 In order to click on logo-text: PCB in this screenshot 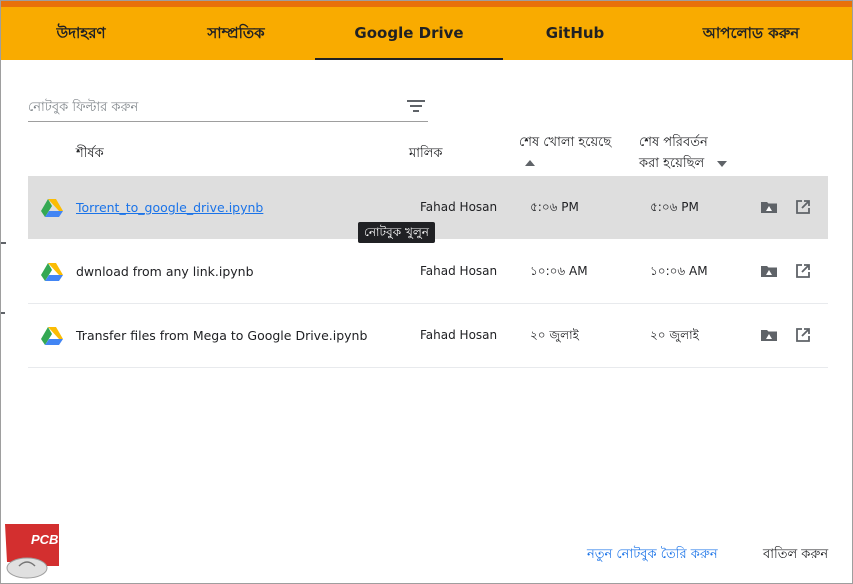, I will do `click(44, 539)`.